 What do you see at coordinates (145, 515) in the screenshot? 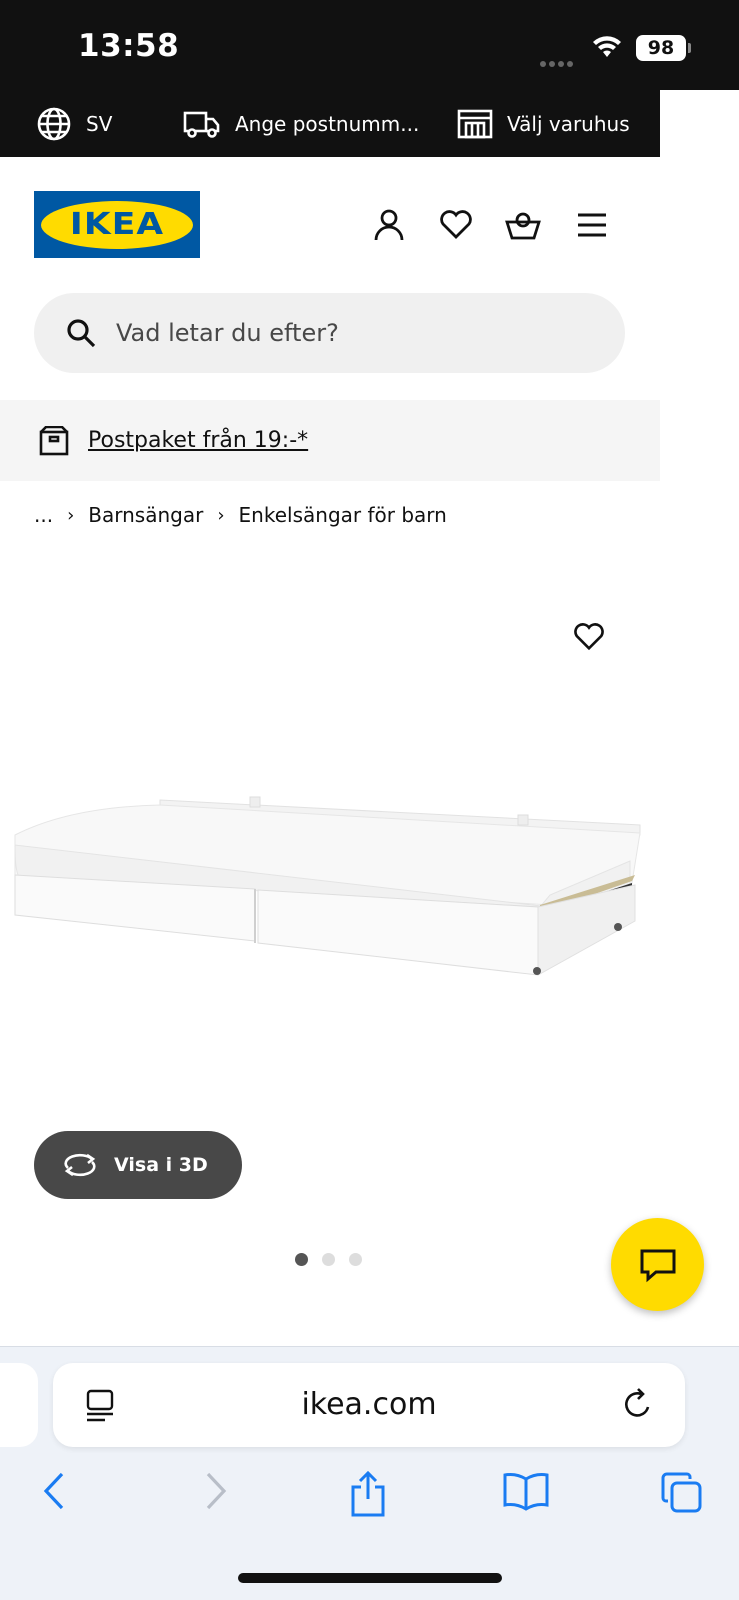
I see `breadcrumb-item: Barnsängar` at bounding box center [145, 515].